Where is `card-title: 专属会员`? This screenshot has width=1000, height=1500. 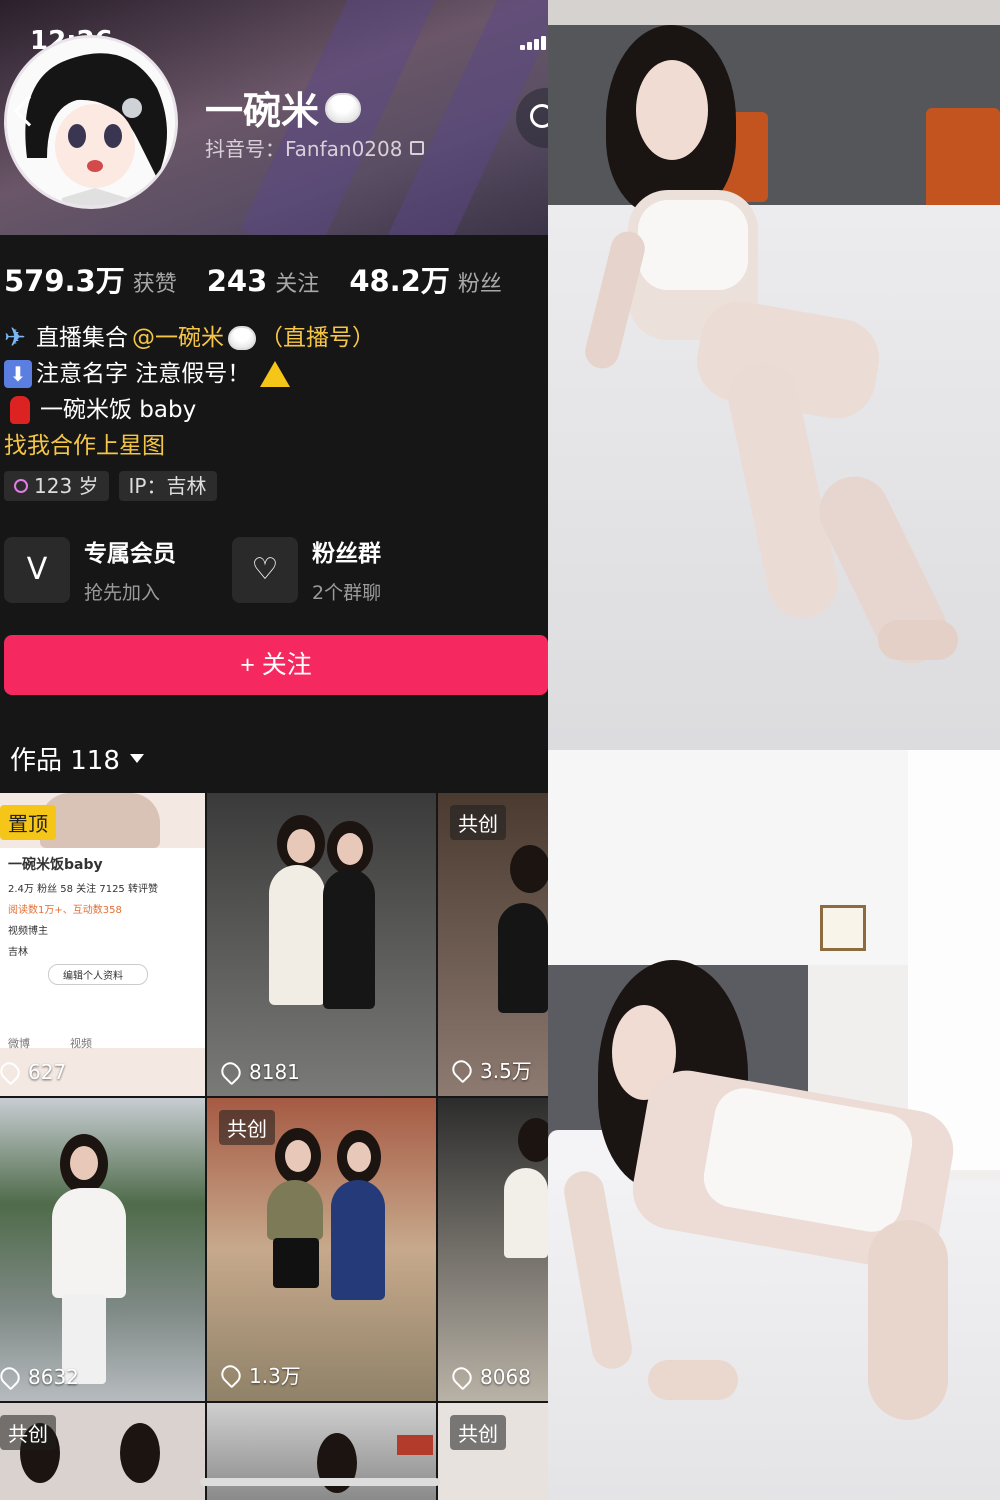
card-title: 专属会员 is located at coordinates (130, 554).